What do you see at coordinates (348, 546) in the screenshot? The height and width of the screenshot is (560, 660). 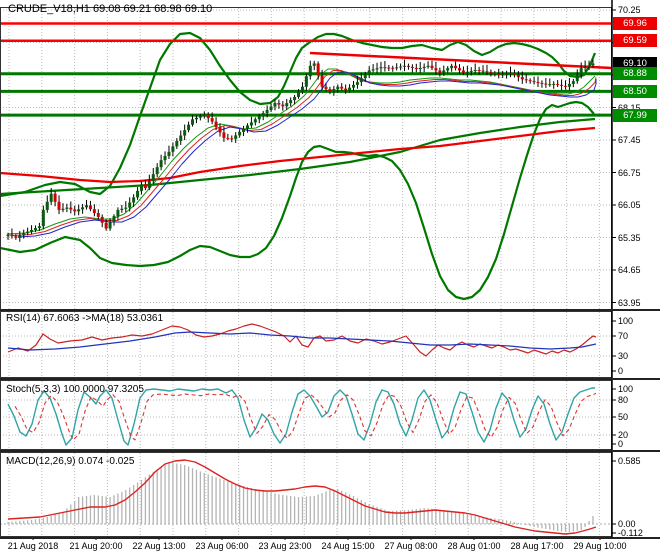 I see `time-axis-label: 24 Aug 15:00` at bounding box center [348, 546].